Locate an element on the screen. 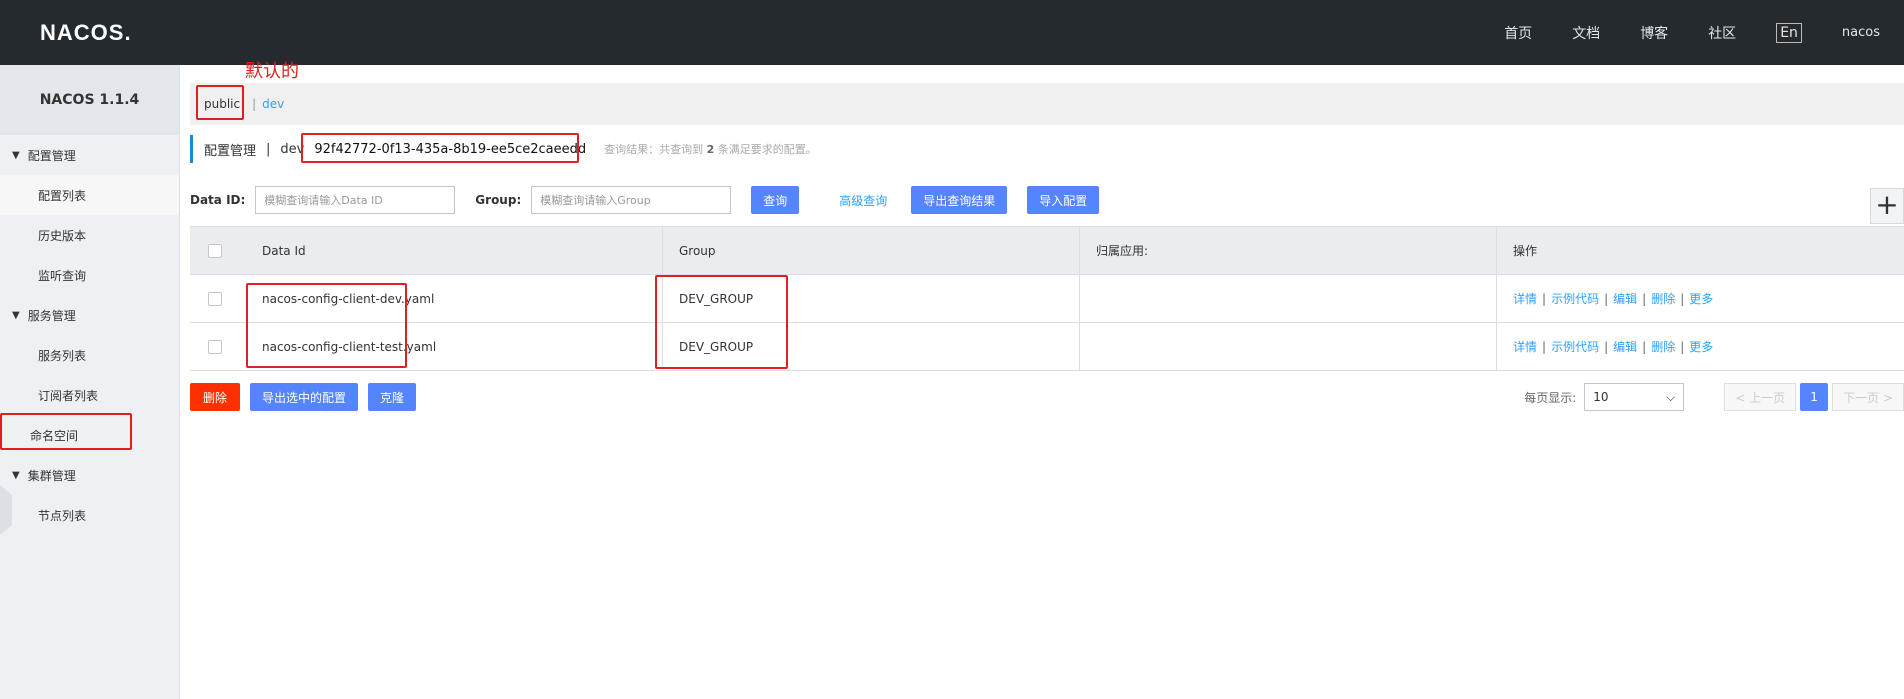 This screenshot has width=1904, height=699. import-config-button: 导入配置 is located at coordinates (1063, 200).